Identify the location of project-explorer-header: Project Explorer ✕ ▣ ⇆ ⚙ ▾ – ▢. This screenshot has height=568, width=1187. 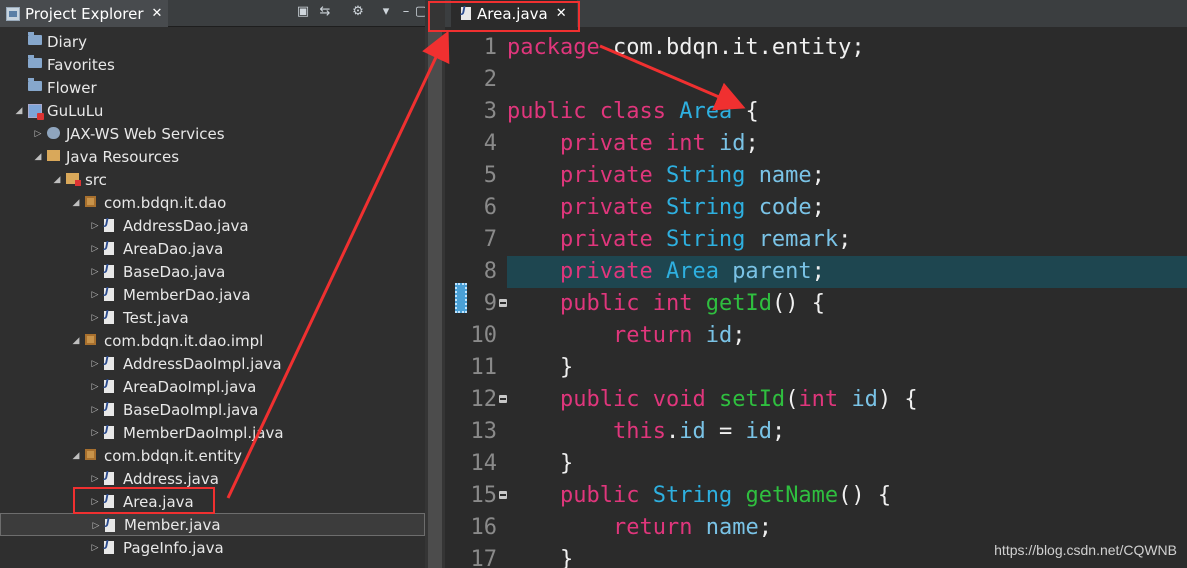
(212, 13).